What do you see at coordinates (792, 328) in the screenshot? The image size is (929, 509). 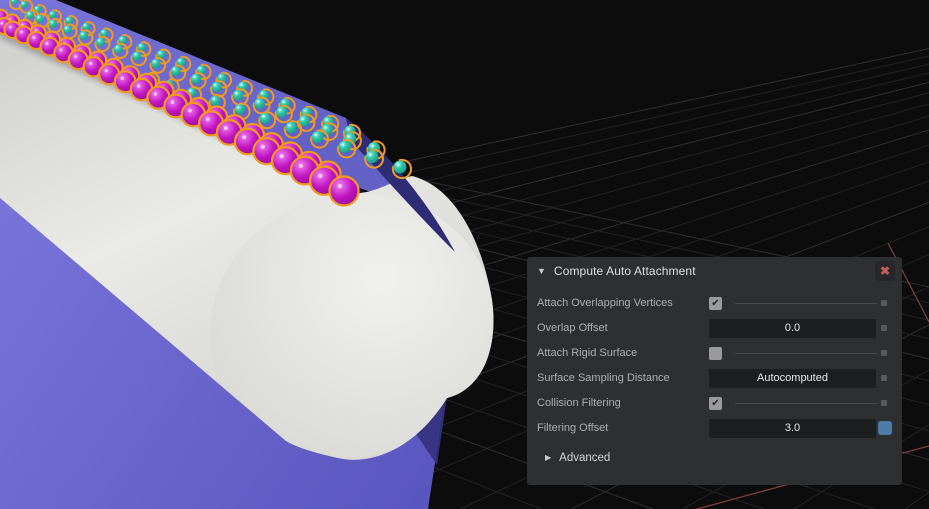 I see `overlap-offset-field: 0.0` at bounding box center [792, 328].